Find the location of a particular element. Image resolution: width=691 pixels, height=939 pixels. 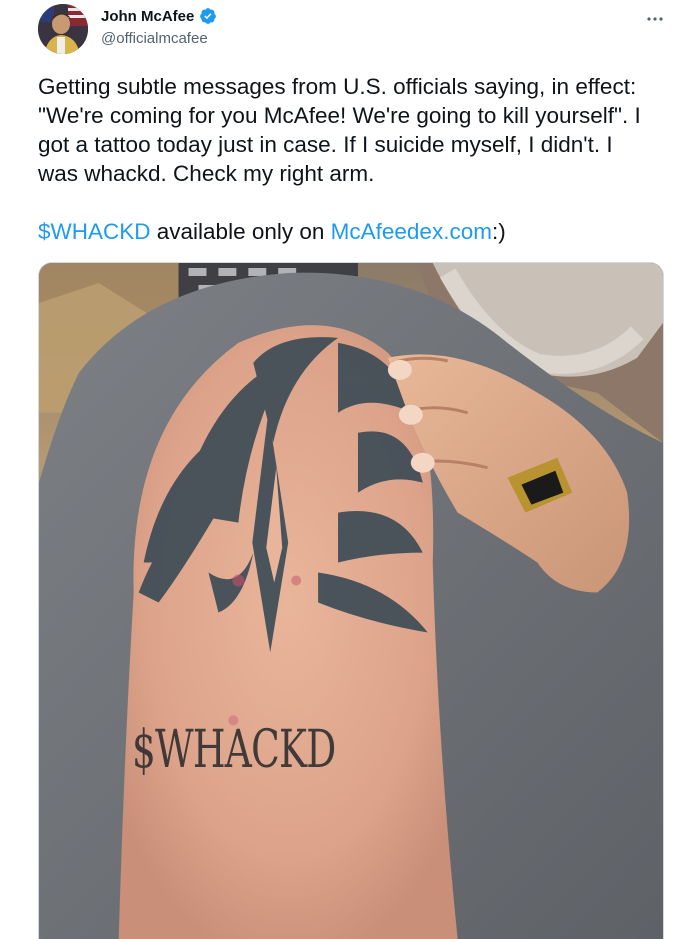

author-name-row: John McAfee is located at coordinates (159, 16).